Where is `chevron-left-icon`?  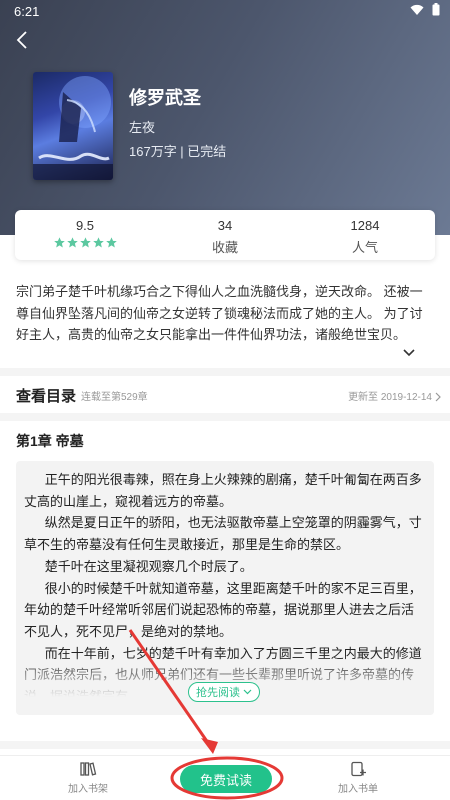
chevron-left-icon is located at coordinates (21, 40).